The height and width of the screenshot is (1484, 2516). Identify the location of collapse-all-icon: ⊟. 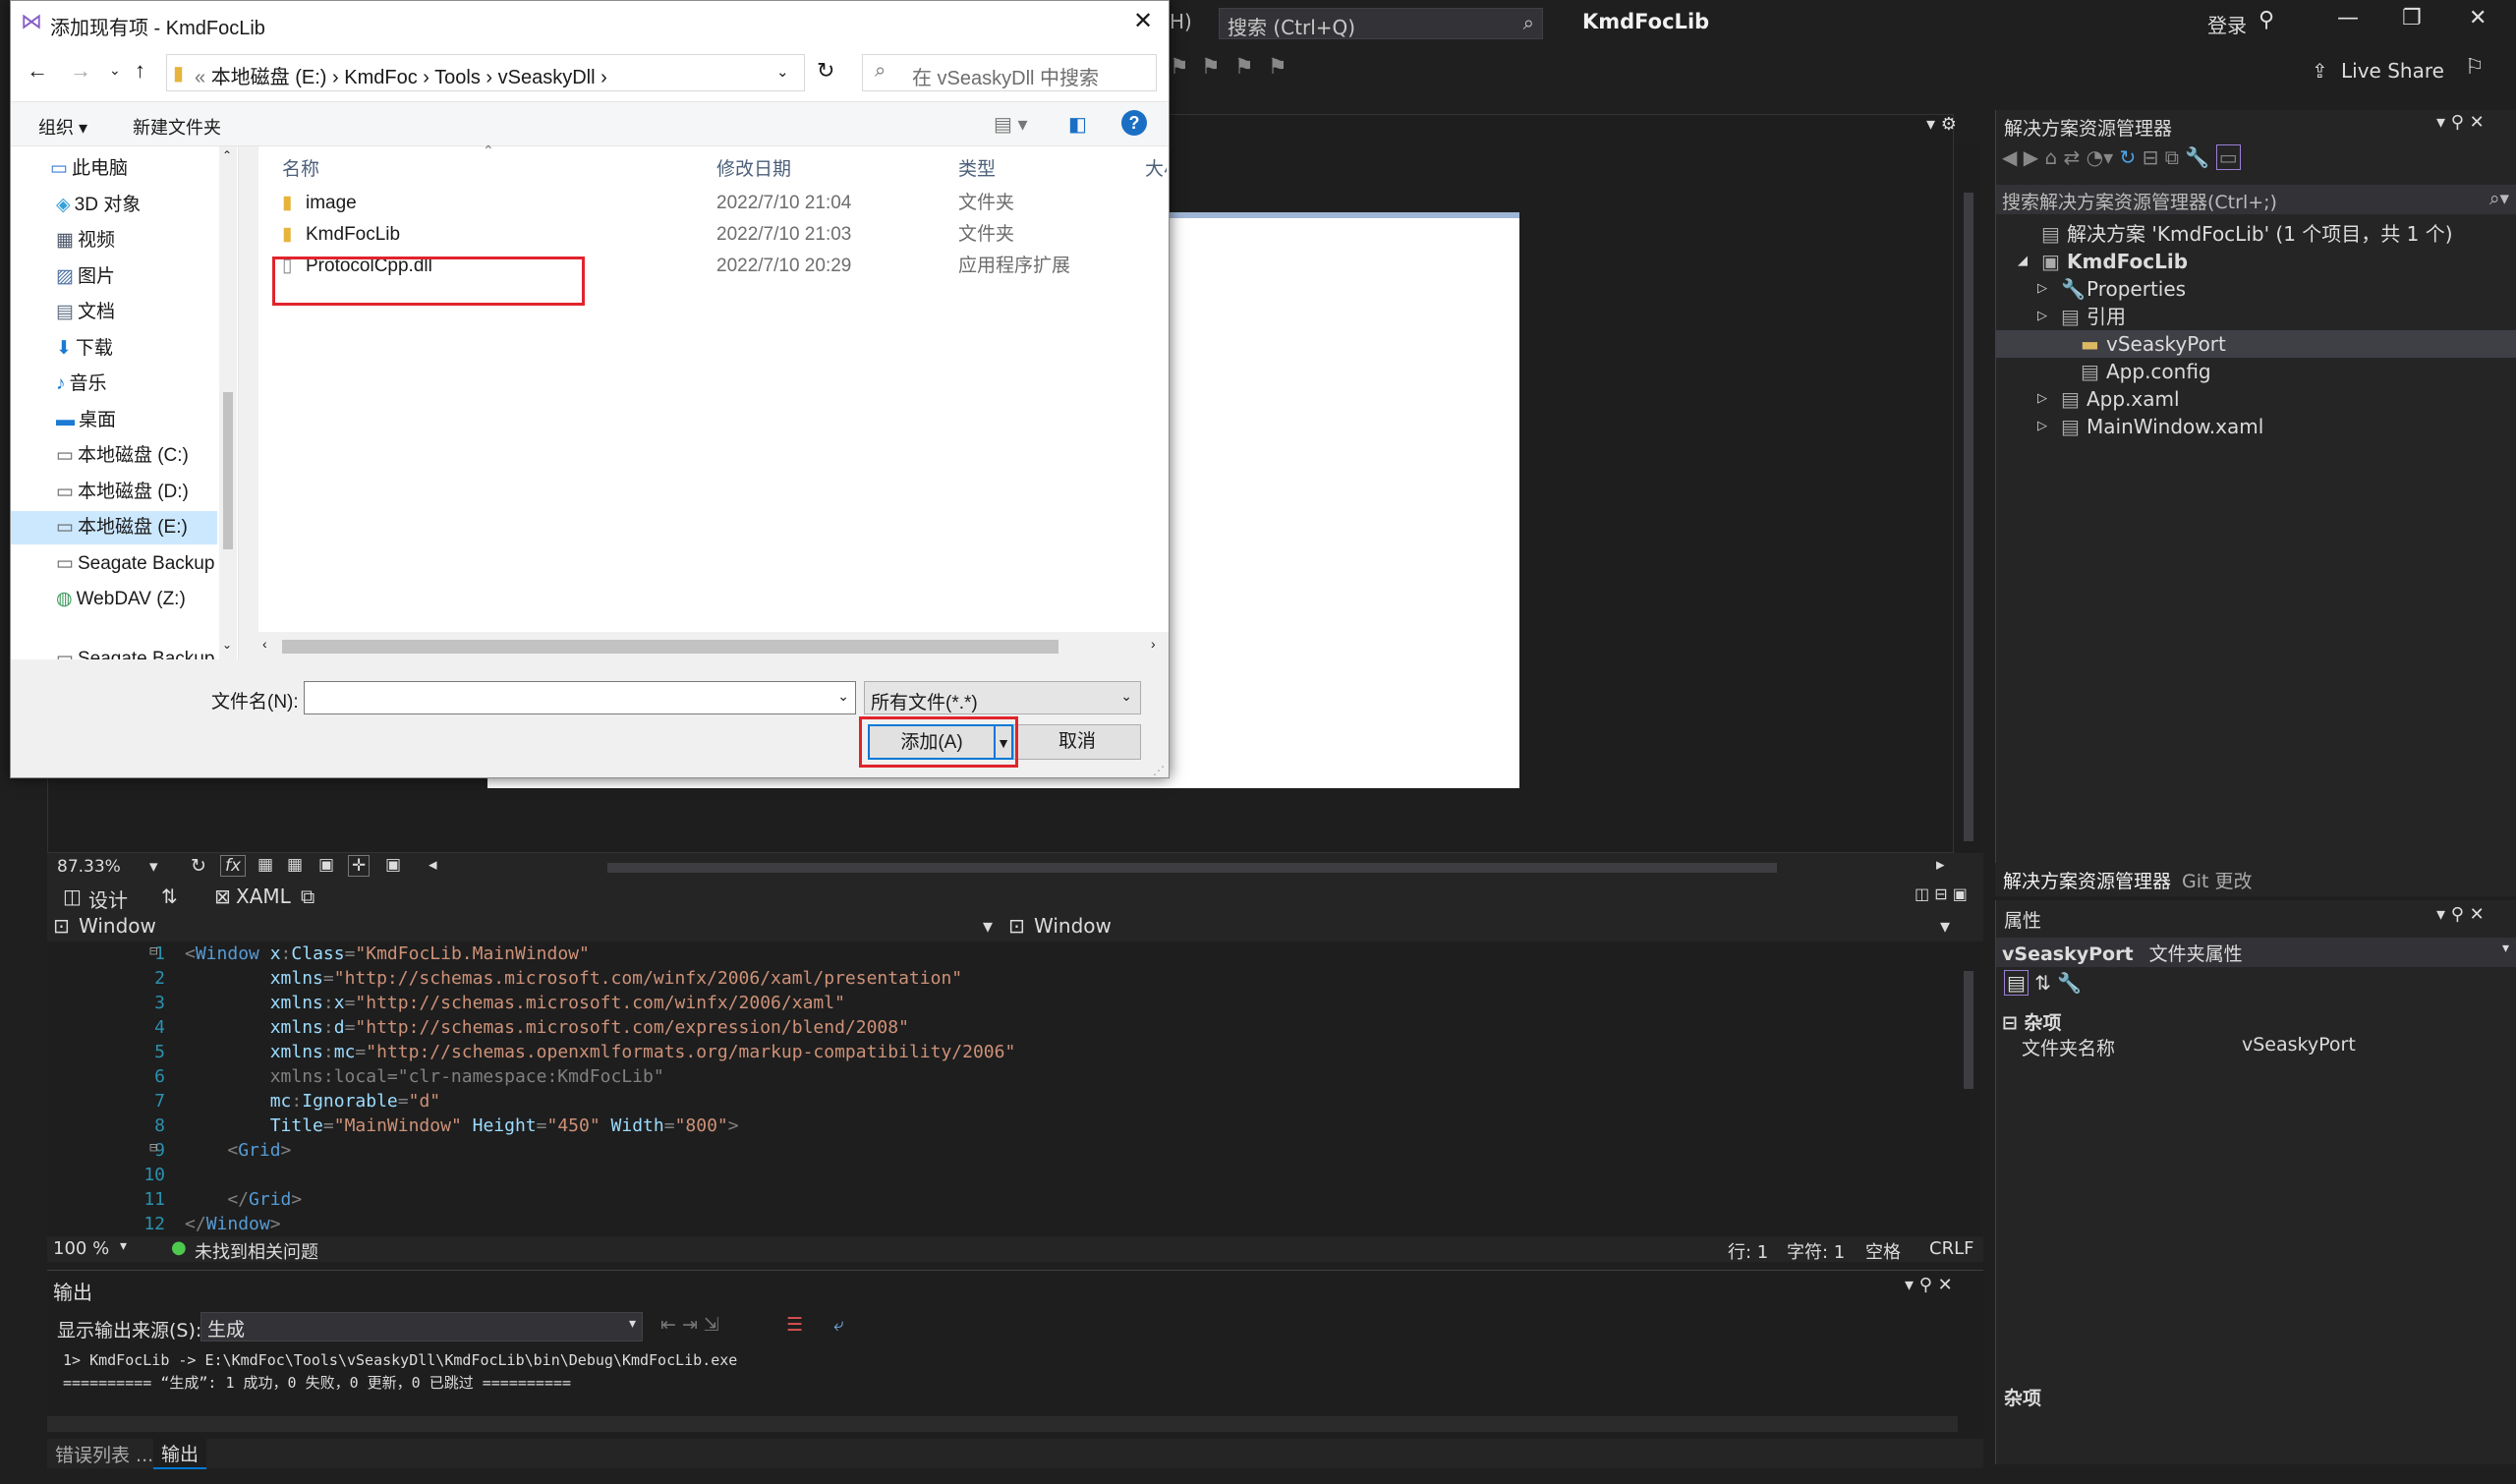
(2151, 157).